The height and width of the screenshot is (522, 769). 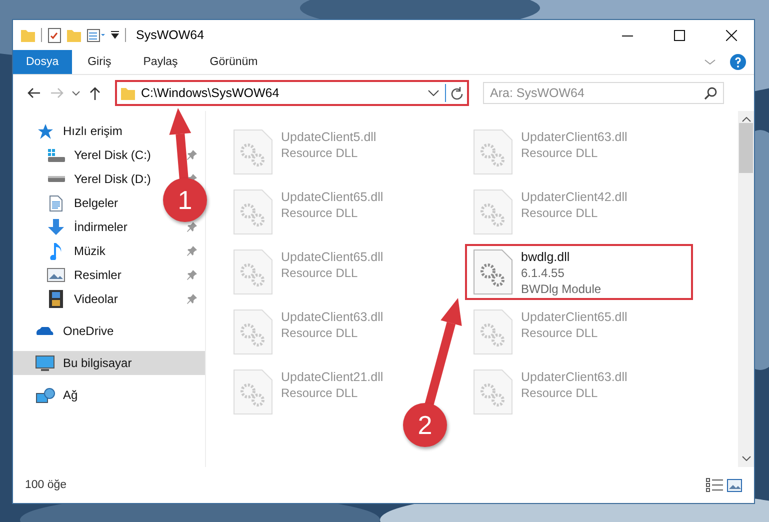 What do you see at coordinates (746, 148) in the screenshot?
I see `scrollbar-thumb` at bounding box center [746, 148].